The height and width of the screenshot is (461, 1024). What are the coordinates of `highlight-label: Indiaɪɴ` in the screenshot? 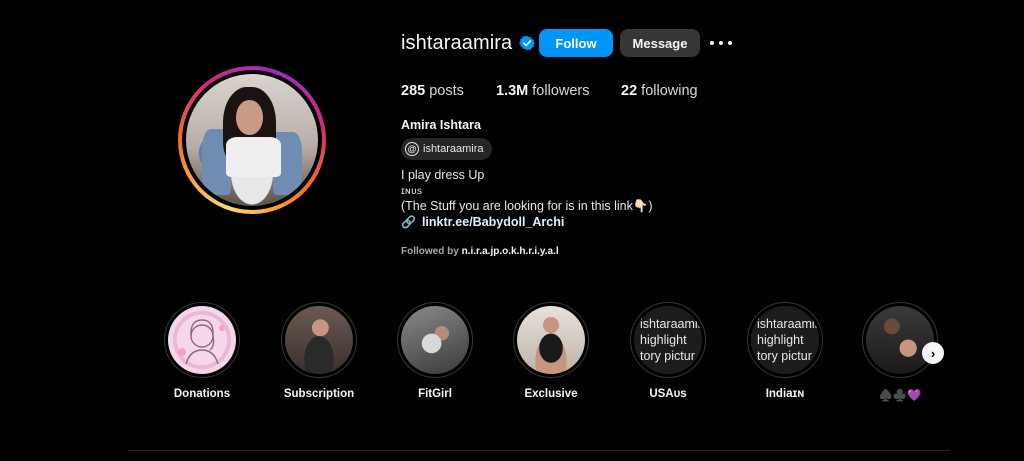 It's located at (785, 394).